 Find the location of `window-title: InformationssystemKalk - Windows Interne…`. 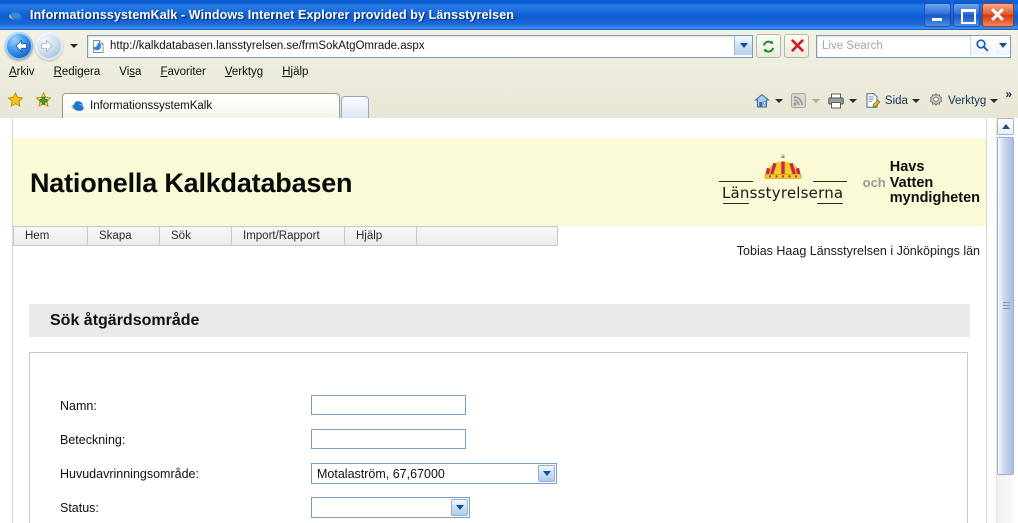

window-title: InformationssystemKalk - Windows Interne… is located at coordinates (272, 15).